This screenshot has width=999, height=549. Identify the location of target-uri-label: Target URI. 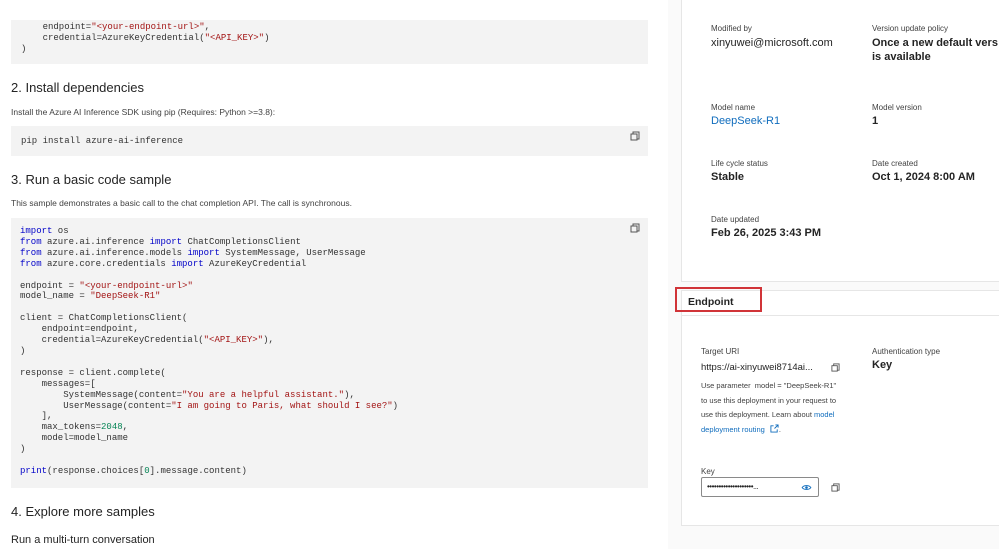
(720, 351).